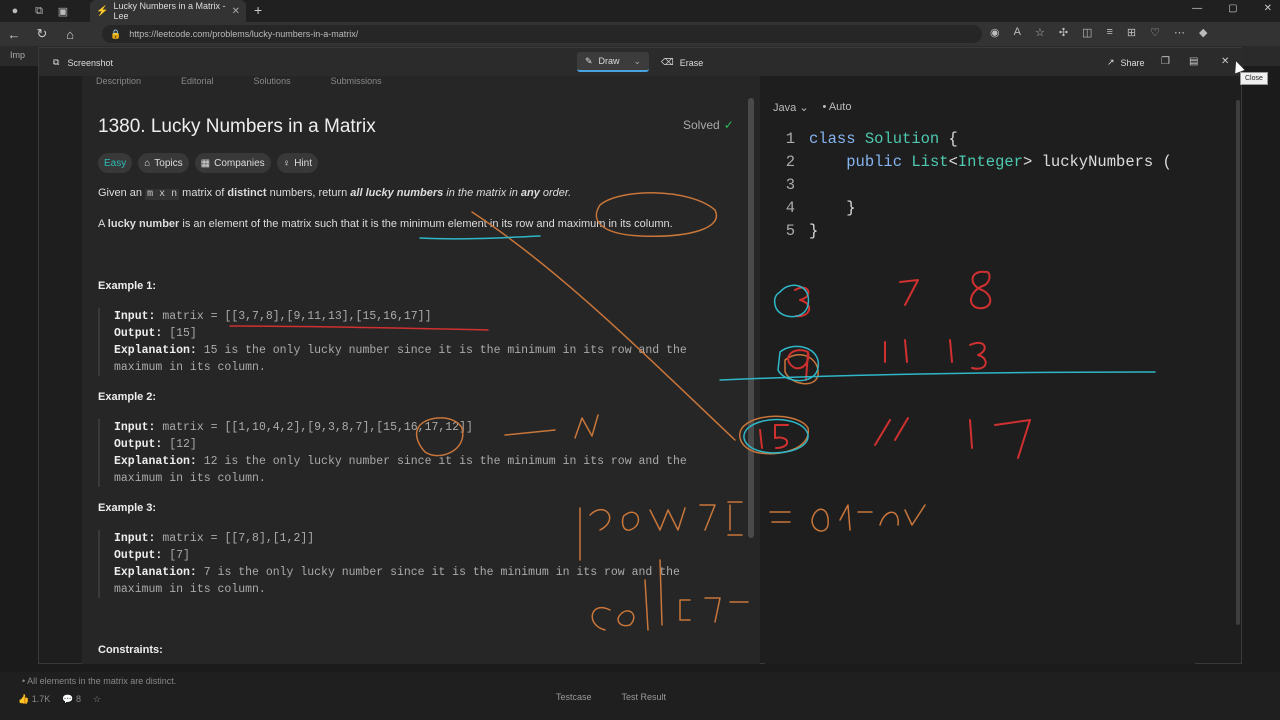  Describe the element at coordinates (1268, 8) in the screenshot. I see `window-close-icon: ✕` at that location.